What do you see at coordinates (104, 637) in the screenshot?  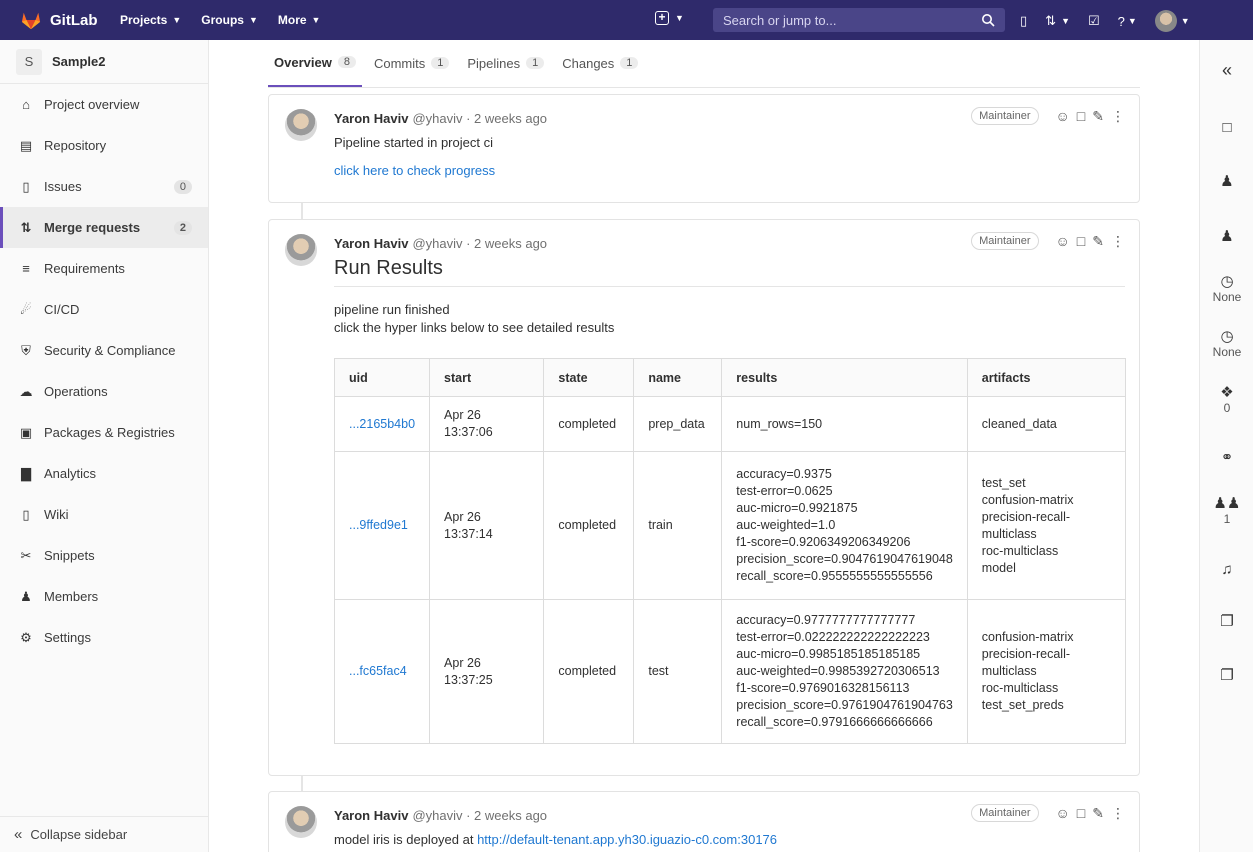 I see `sidebar-item-settings: ⚙ Settings` at bounding box center [104, 637].